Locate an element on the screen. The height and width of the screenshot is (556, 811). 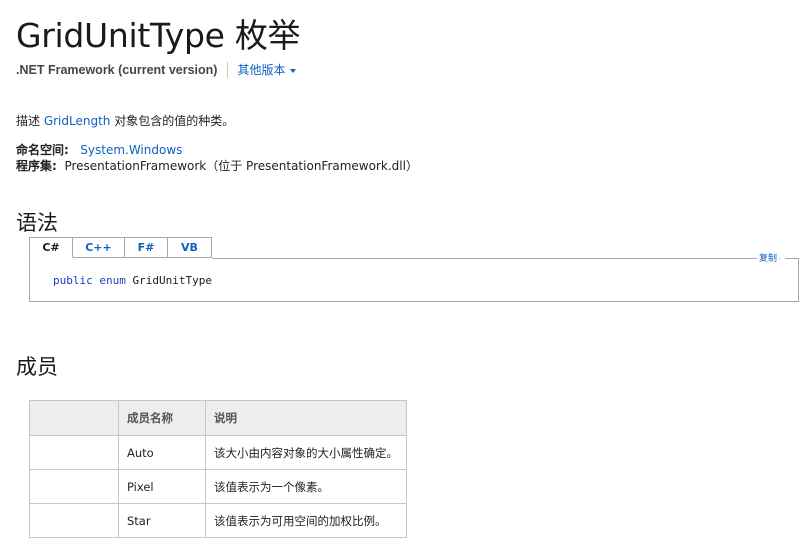
tab-csharp: C# is located at coordinates (51, 247).